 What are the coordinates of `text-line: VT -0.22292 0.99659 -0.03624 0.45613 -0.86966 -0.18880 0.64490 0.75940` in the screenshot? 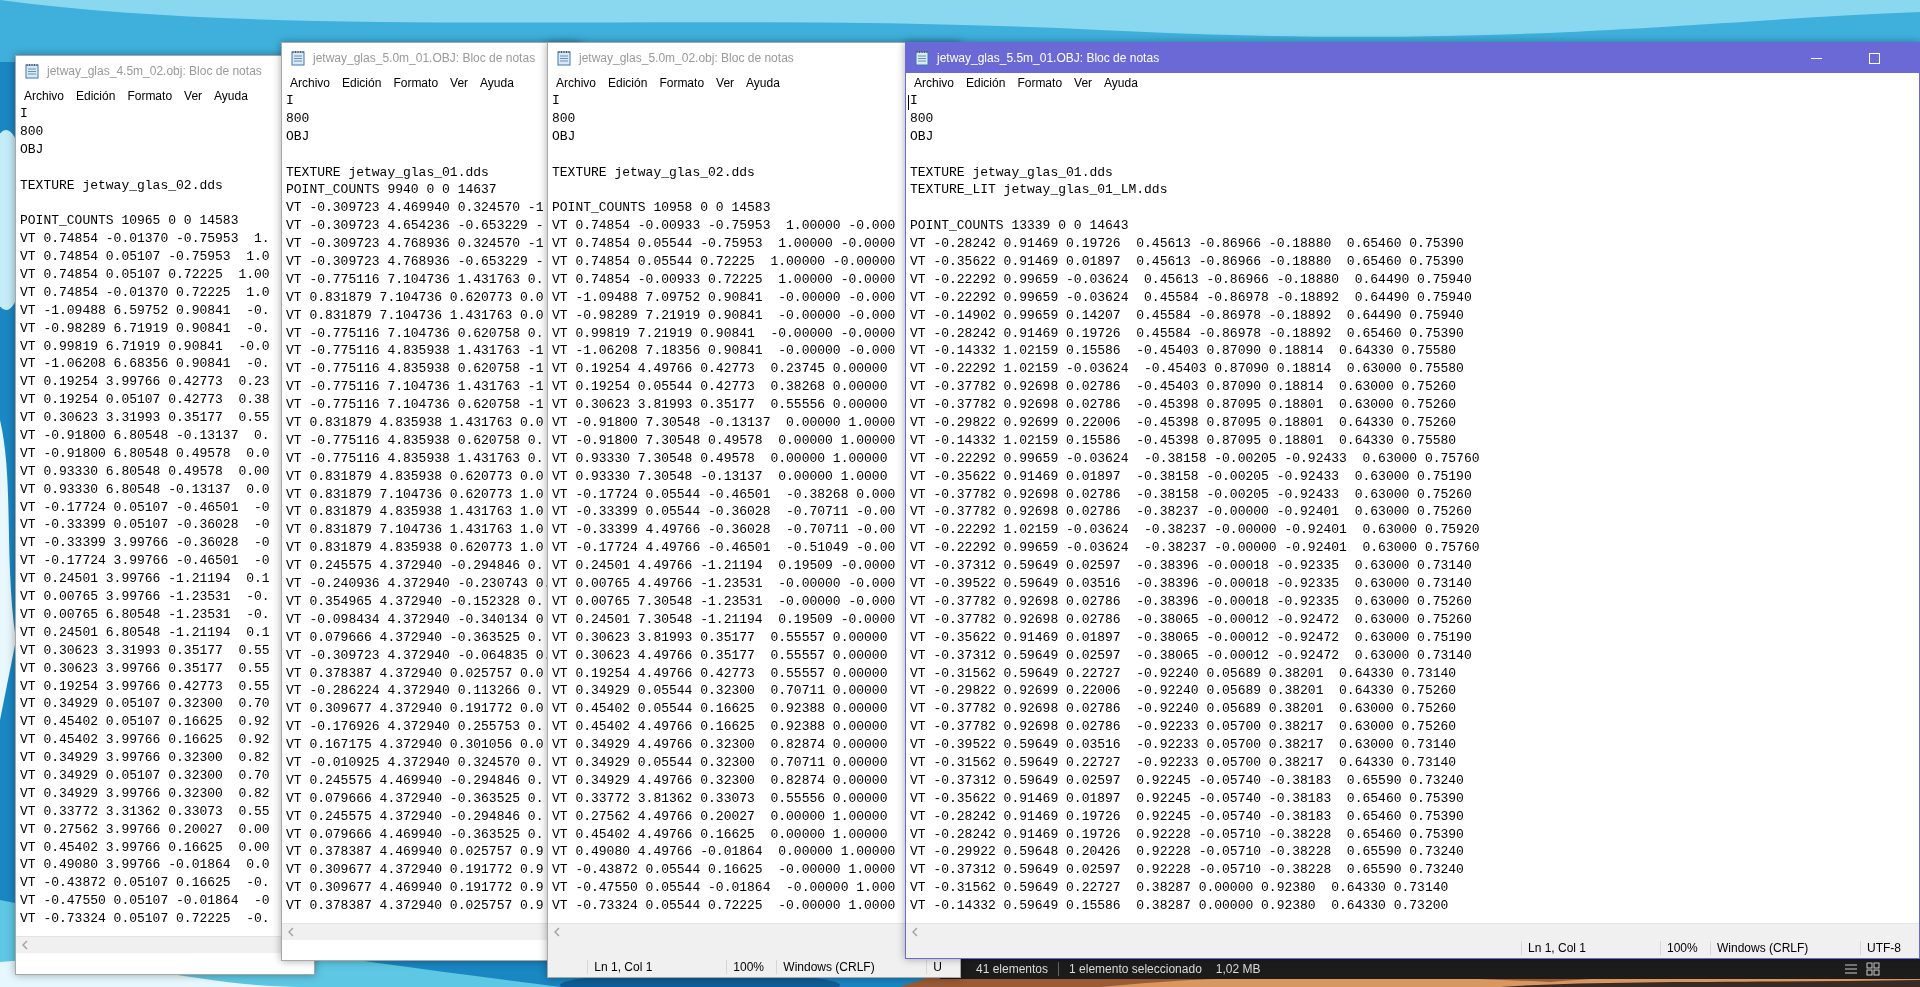 It's located at (1191, 280).